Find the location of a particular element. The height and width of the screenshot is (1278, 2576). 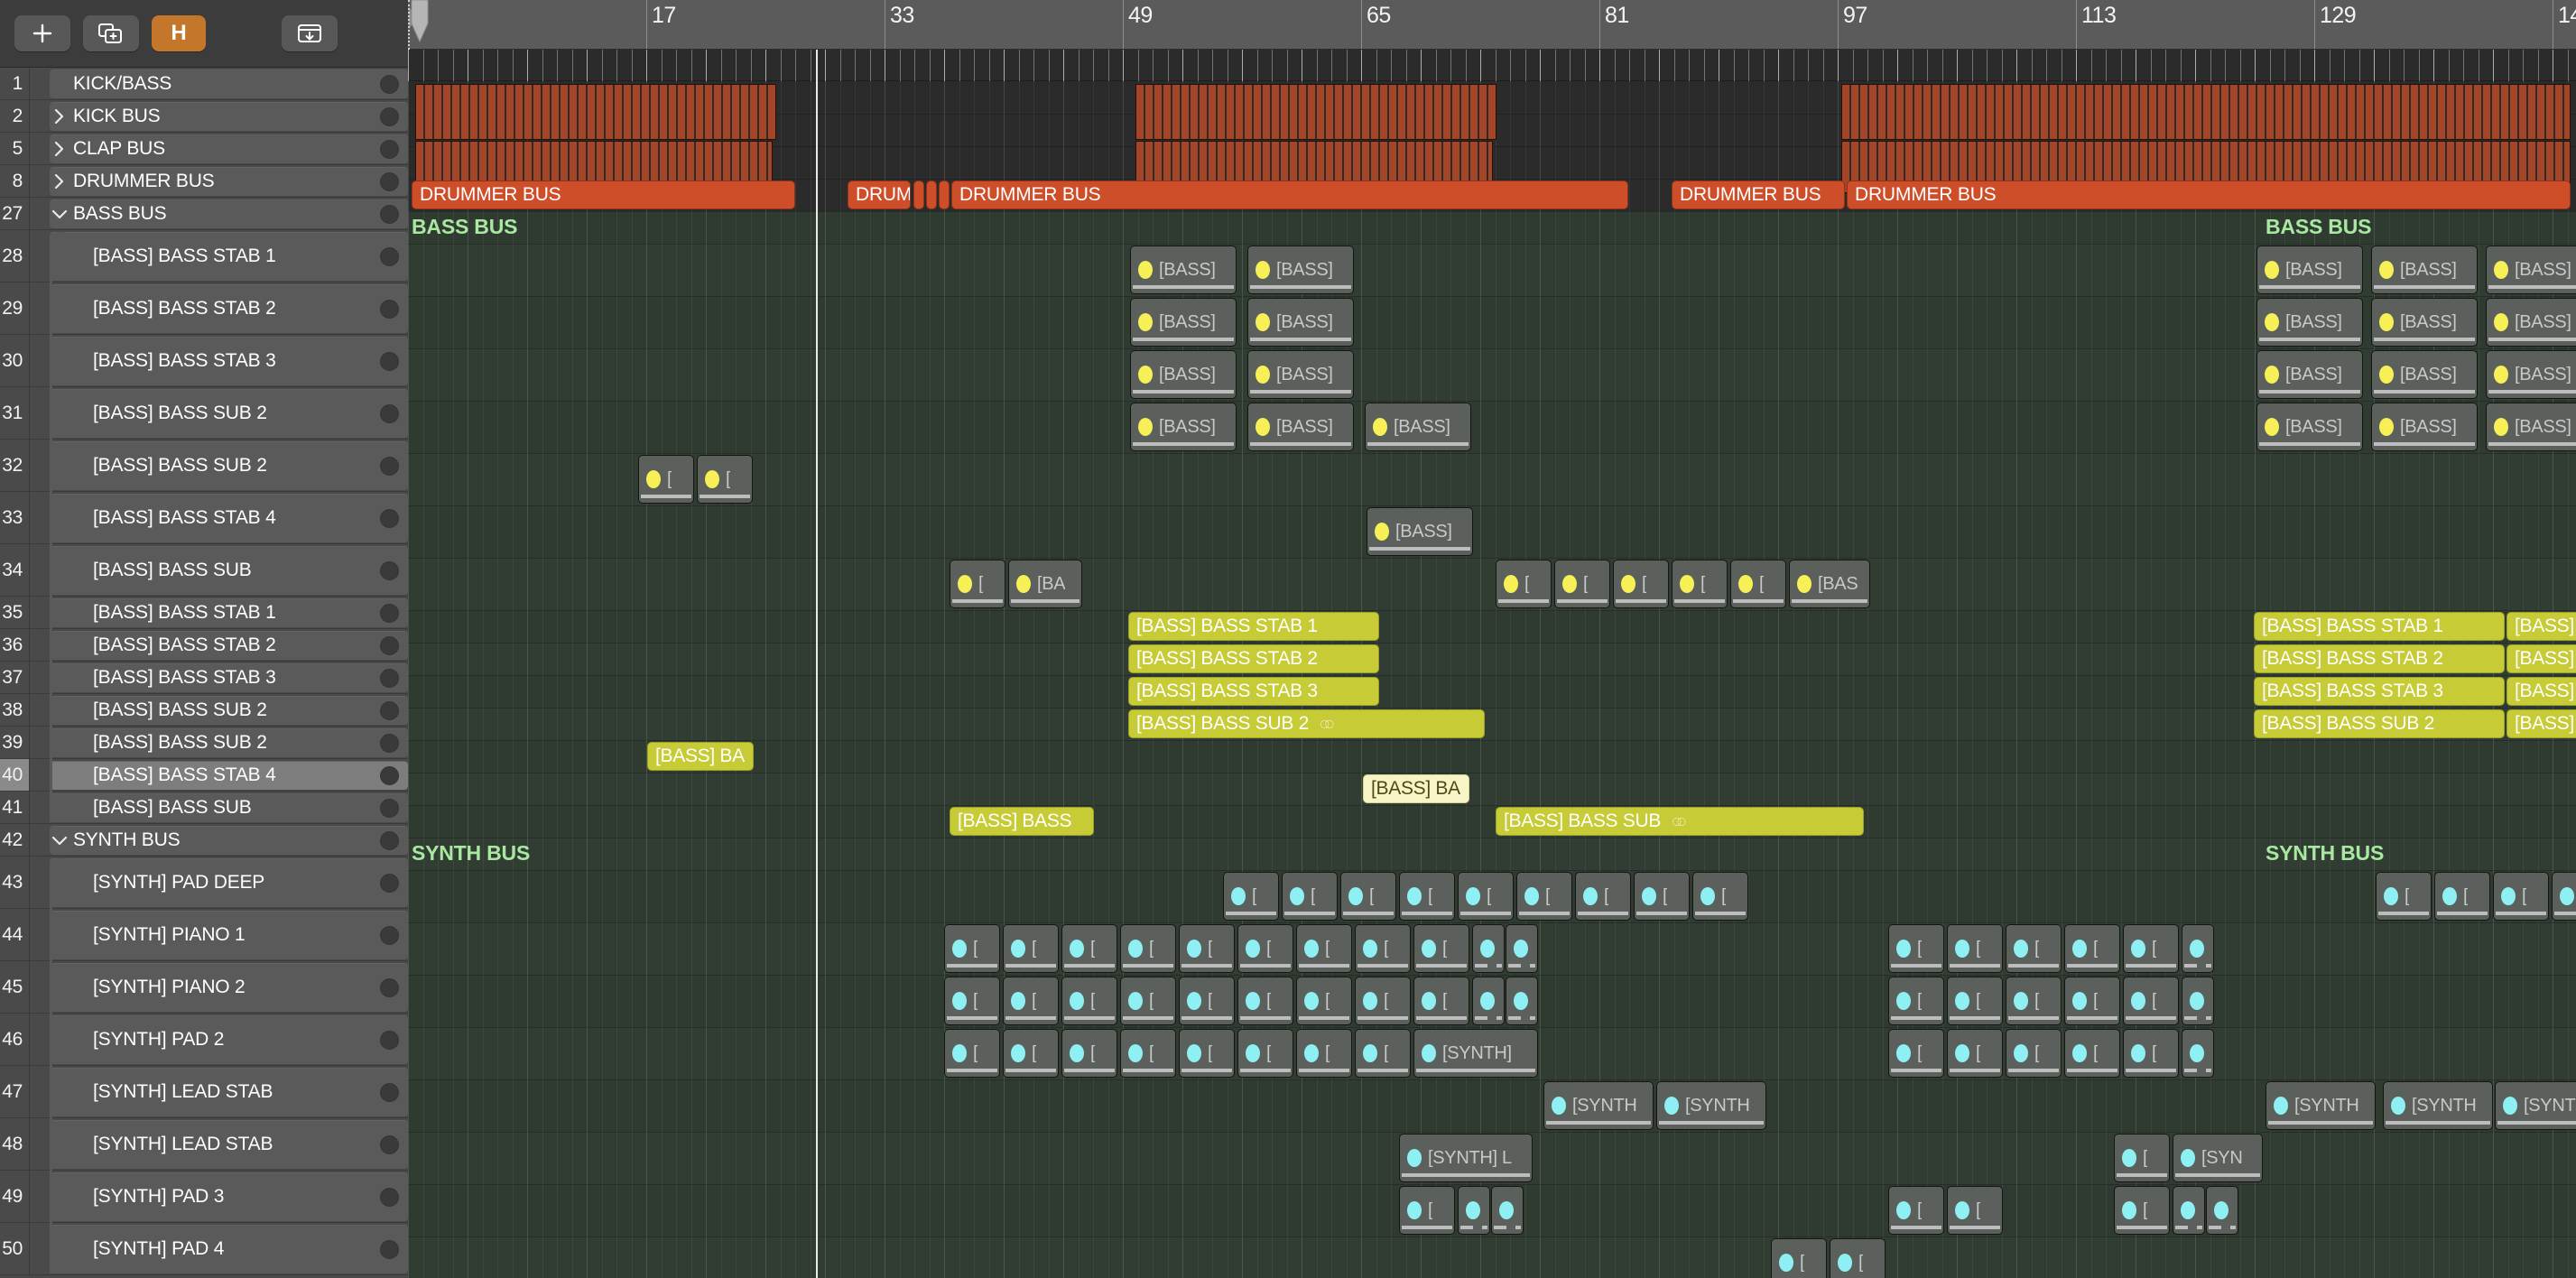

import-button is located at coordinates (310, 33).